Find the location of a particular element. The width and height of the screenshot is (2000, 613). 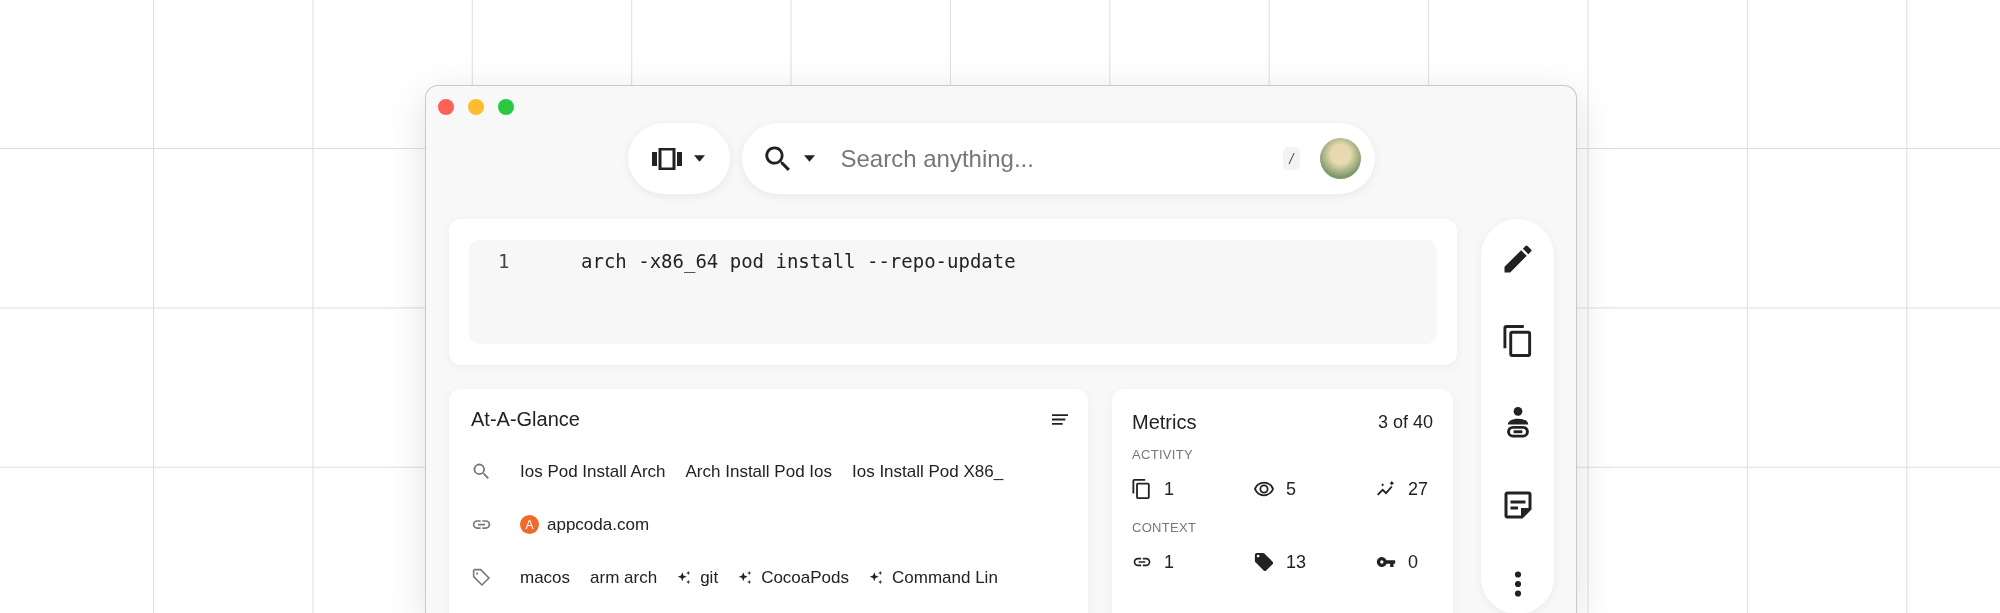

more-icon is located at coordinates (1517, 584).